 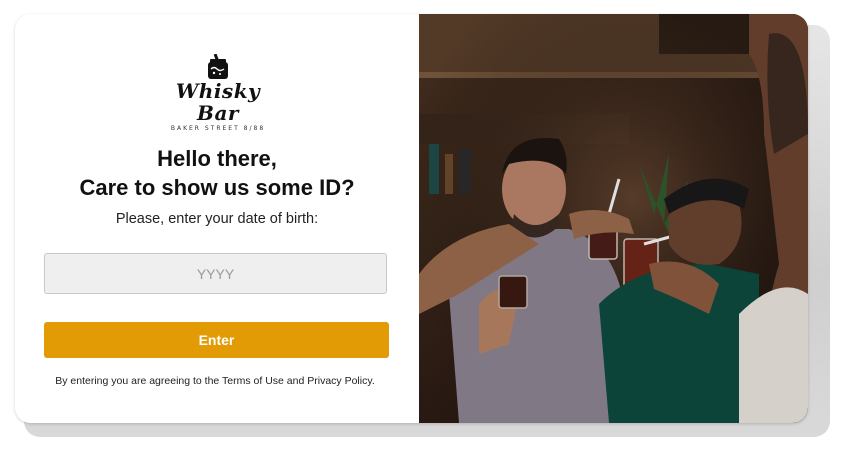 What do you see at coordinates (217, 158) in the screenshot?
I see `heading-line-1: Hello there,` at bounding box center [217, 158].